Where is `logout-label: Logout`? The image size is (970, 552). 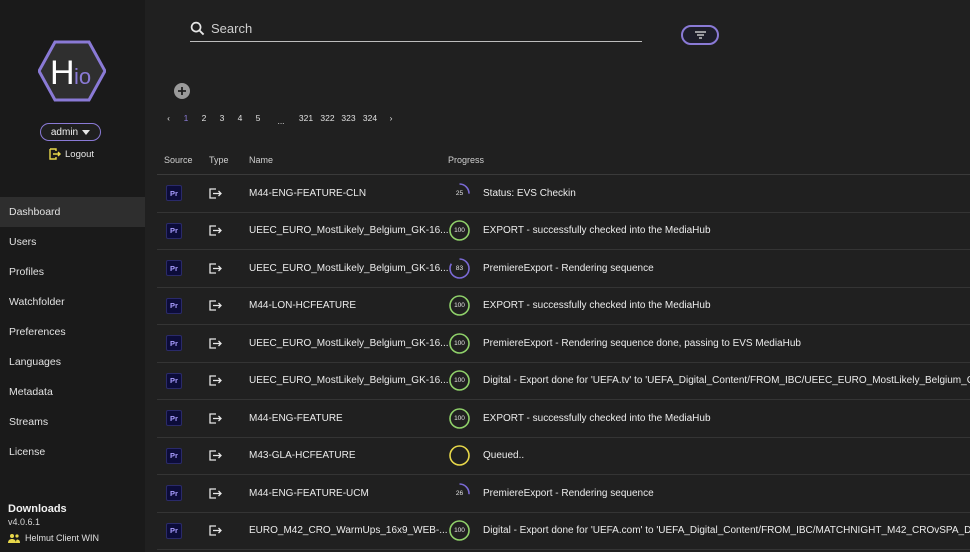 logout-label: Logout is located at coordinates (80, 154).